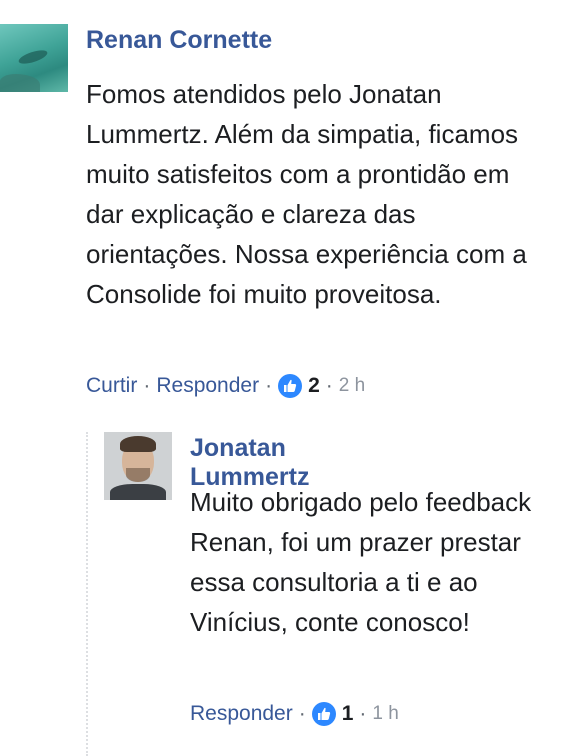 The width and height of the screenshot is (576, 756). What do you see at coordinates (348, 714) in the screenshot?
I see `reaction-count: 1` at bounding box center [348, 714].